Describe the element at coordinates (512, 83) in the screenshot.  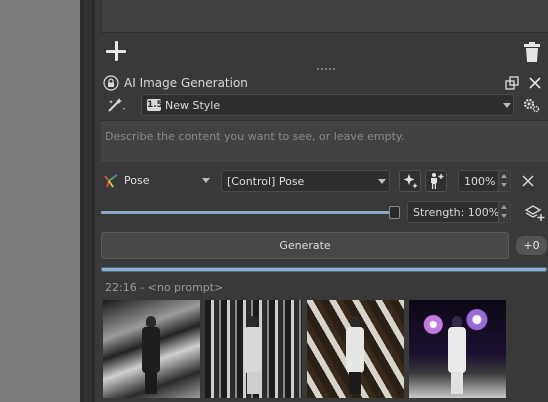
I see `float-icon` at that location.